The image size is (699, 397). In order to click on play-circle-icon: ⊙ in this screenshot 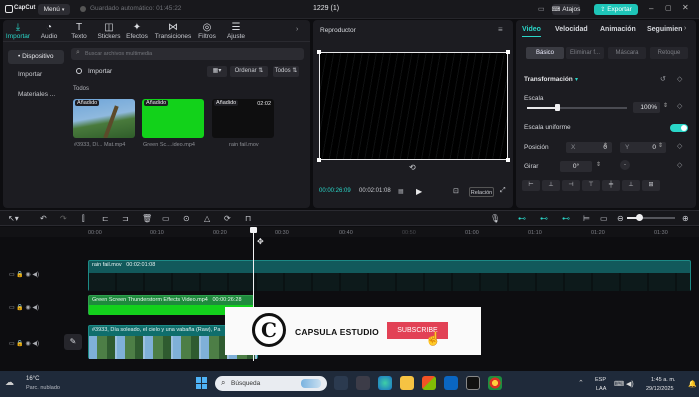, I will do `click(186, 218)`.